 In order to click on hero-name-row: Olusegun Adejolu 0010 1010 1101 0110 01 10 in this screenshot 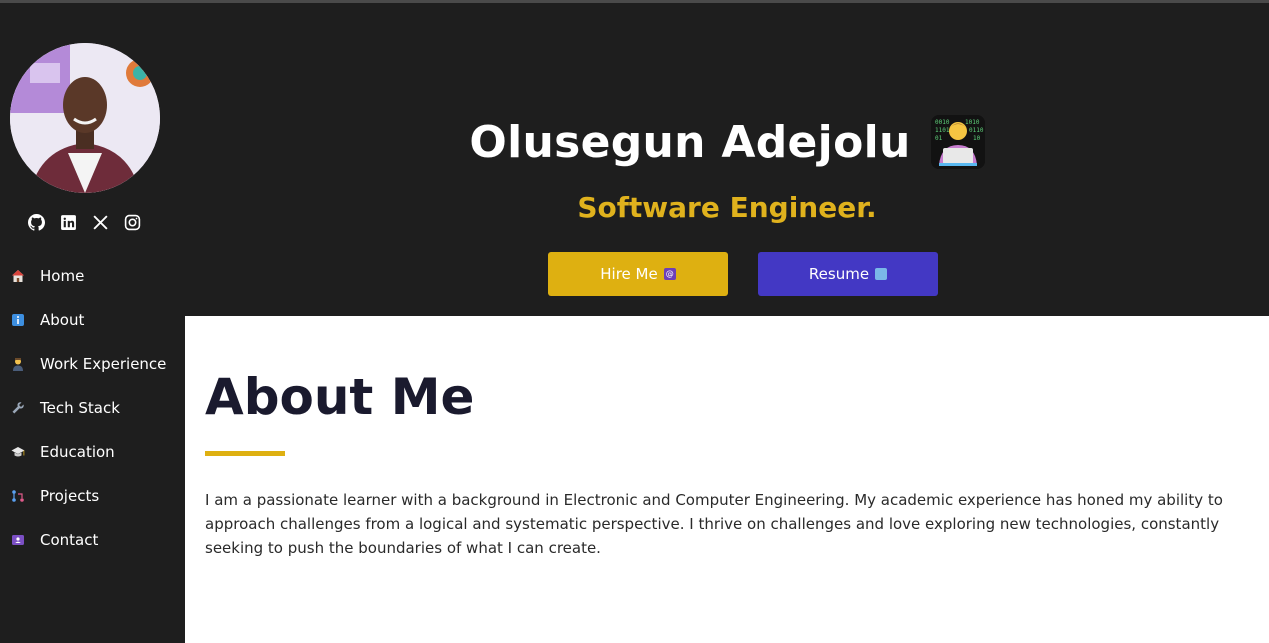, I will do `click(727, 142)`.